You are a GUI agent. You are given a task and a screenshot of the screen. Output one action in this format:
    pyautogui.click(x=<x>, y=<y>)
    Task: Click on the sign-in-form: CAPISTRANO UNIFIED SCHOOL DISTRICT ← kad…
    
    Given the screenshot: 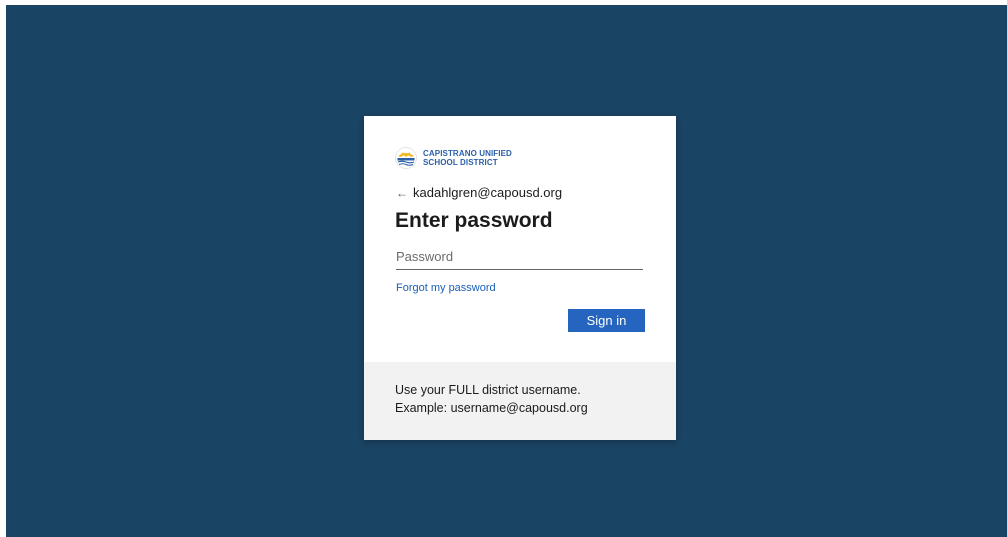 What is the action you would take?
    pyautogui.click(x=520, y=239)
    